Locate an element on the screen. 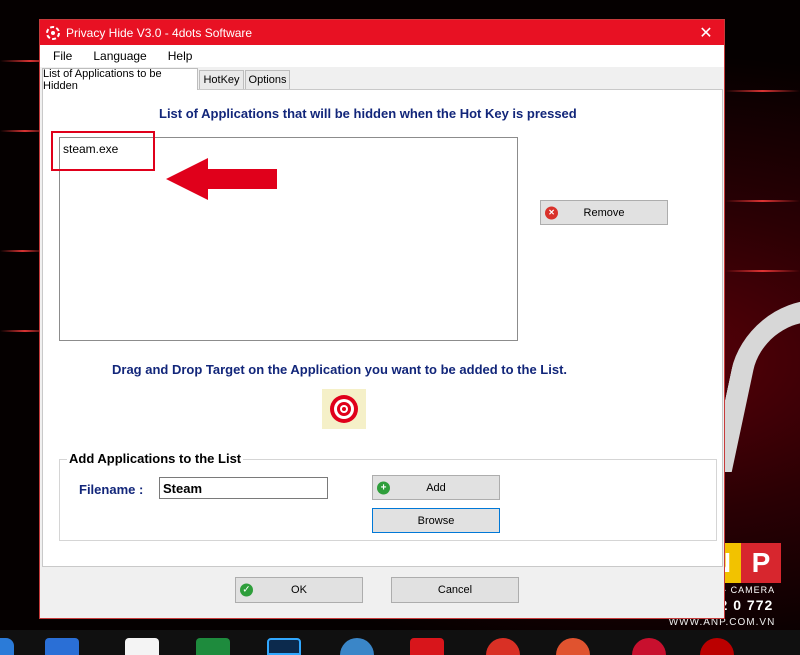 The height and width of the screenshot is (655, 800). remove-icon: × is located at coordinates (551, 212).